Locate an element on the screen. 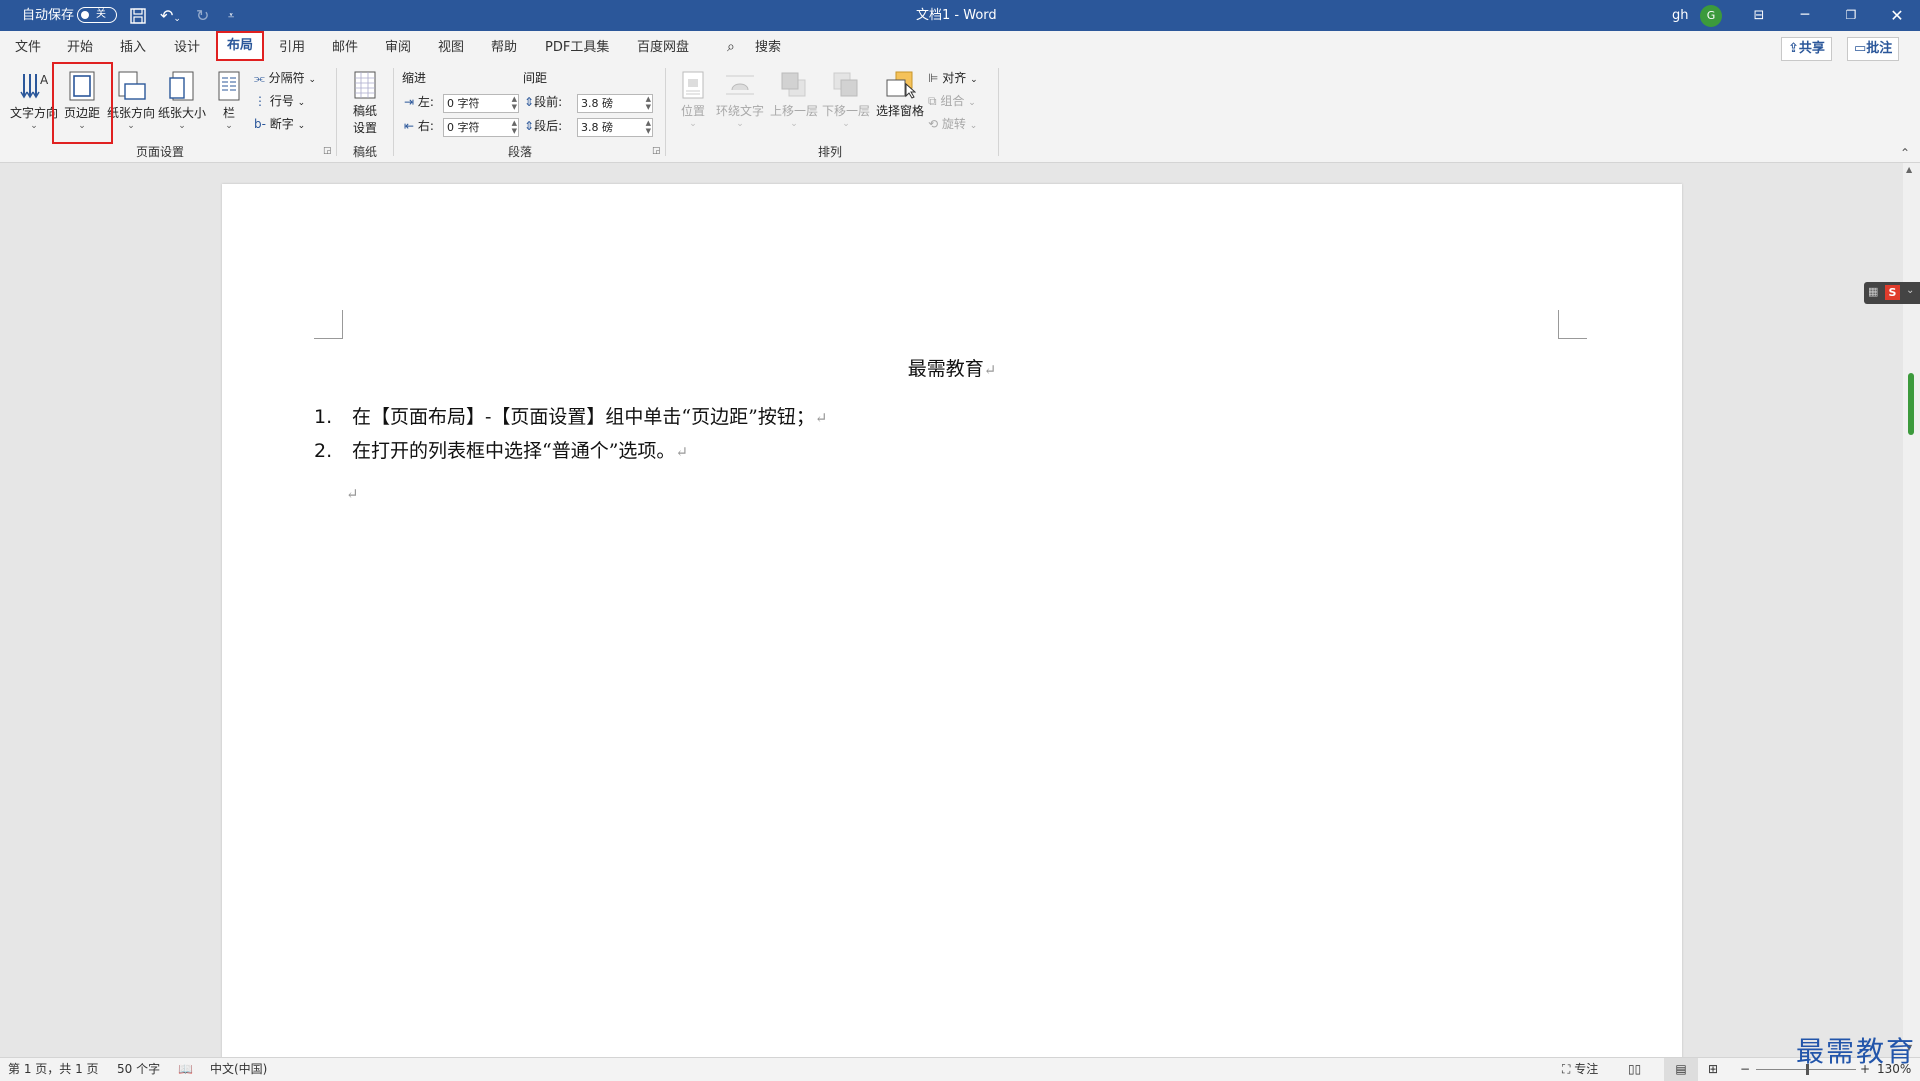  tab-view: 视图 is located at coordinates (451, 47).